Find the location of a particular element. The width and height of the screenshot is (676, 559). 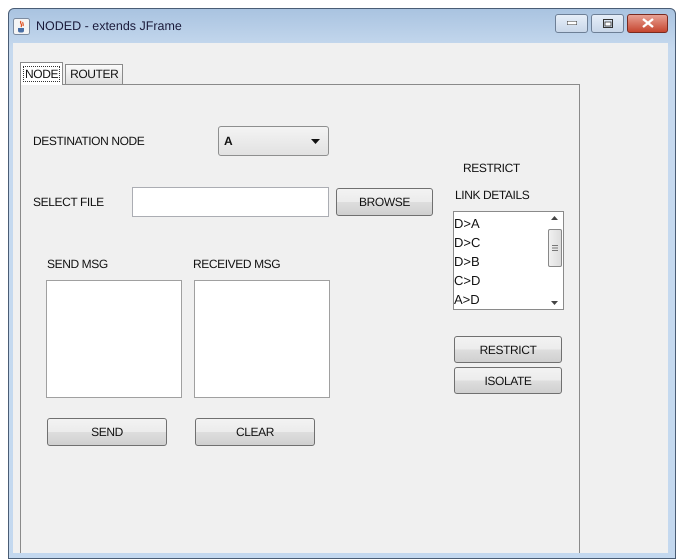

coffee-cup-icon is located at coordinates (21, 26).